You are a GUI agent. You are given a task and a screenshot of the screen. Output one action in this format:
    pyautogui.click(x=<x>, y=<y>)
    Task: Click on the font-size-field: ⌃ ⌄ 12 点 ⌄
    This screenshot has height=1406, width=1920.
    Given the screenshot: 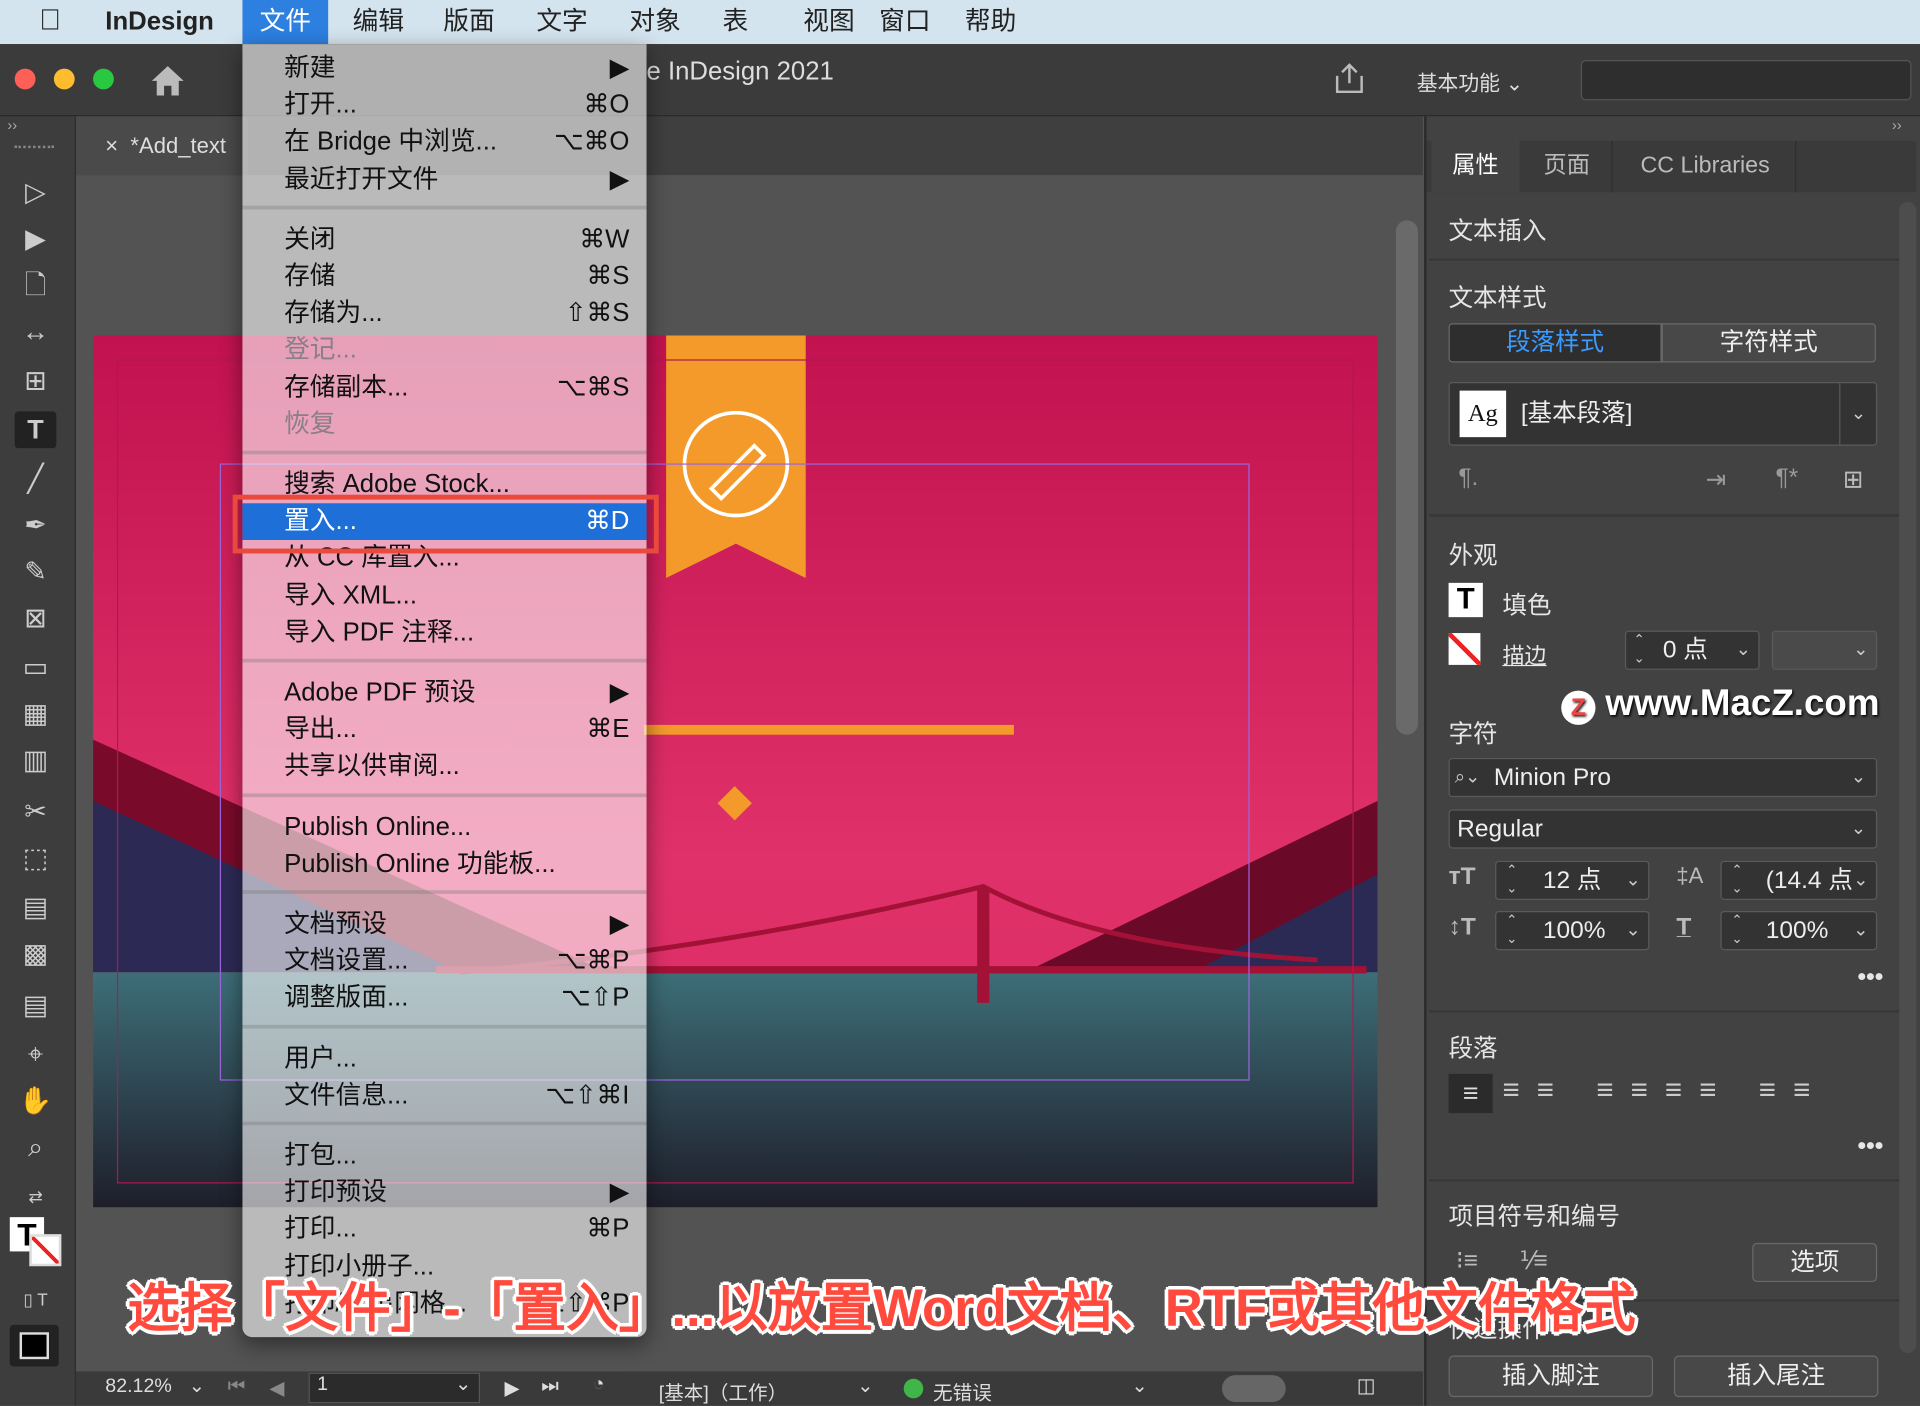 What is the action you would take?
    pyautogui.click(x=1572, y=880)
    